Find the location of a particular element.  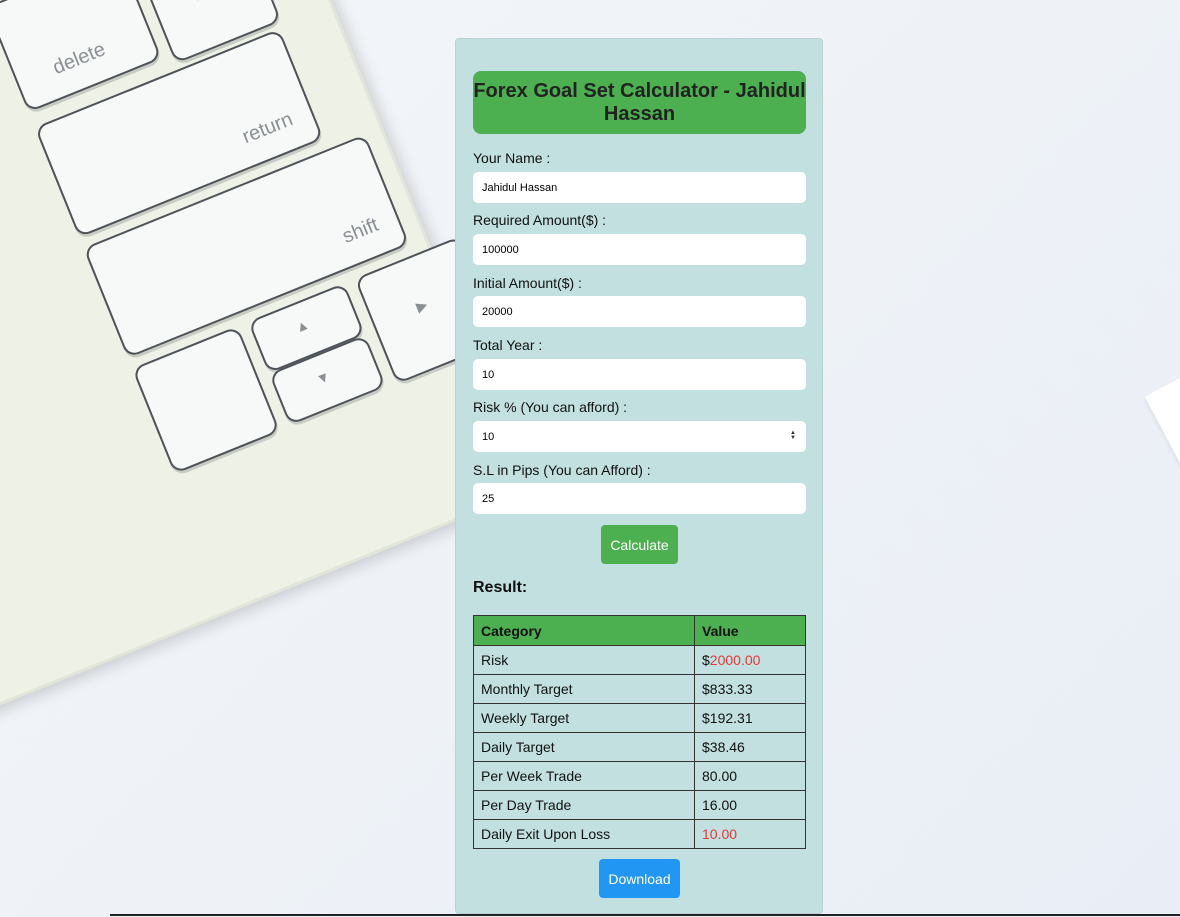

table-row: Daily Exit Upon Loss 10.00 is located at coordinates (639, 834).